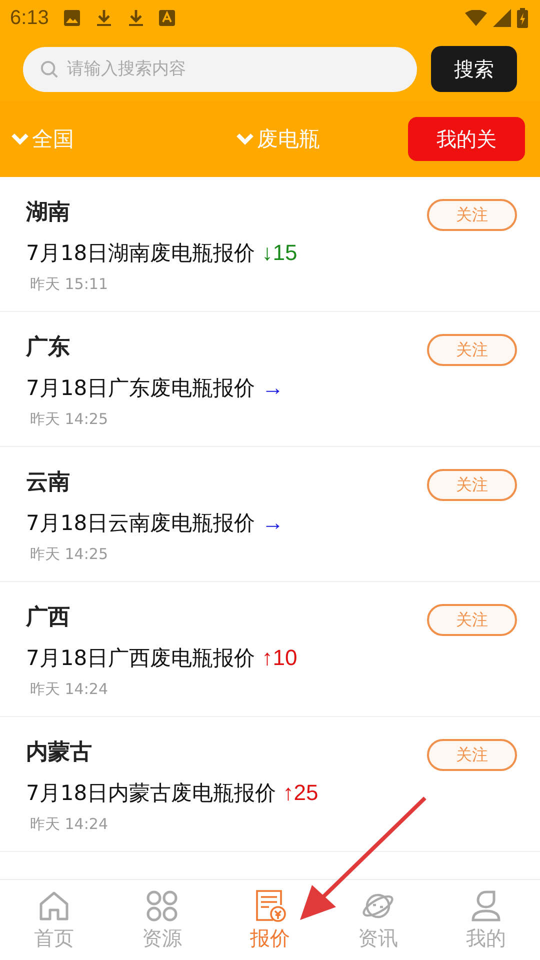  I want to click on quote-title: 7月18日湖南废电瓶报价, so click(141, 253).